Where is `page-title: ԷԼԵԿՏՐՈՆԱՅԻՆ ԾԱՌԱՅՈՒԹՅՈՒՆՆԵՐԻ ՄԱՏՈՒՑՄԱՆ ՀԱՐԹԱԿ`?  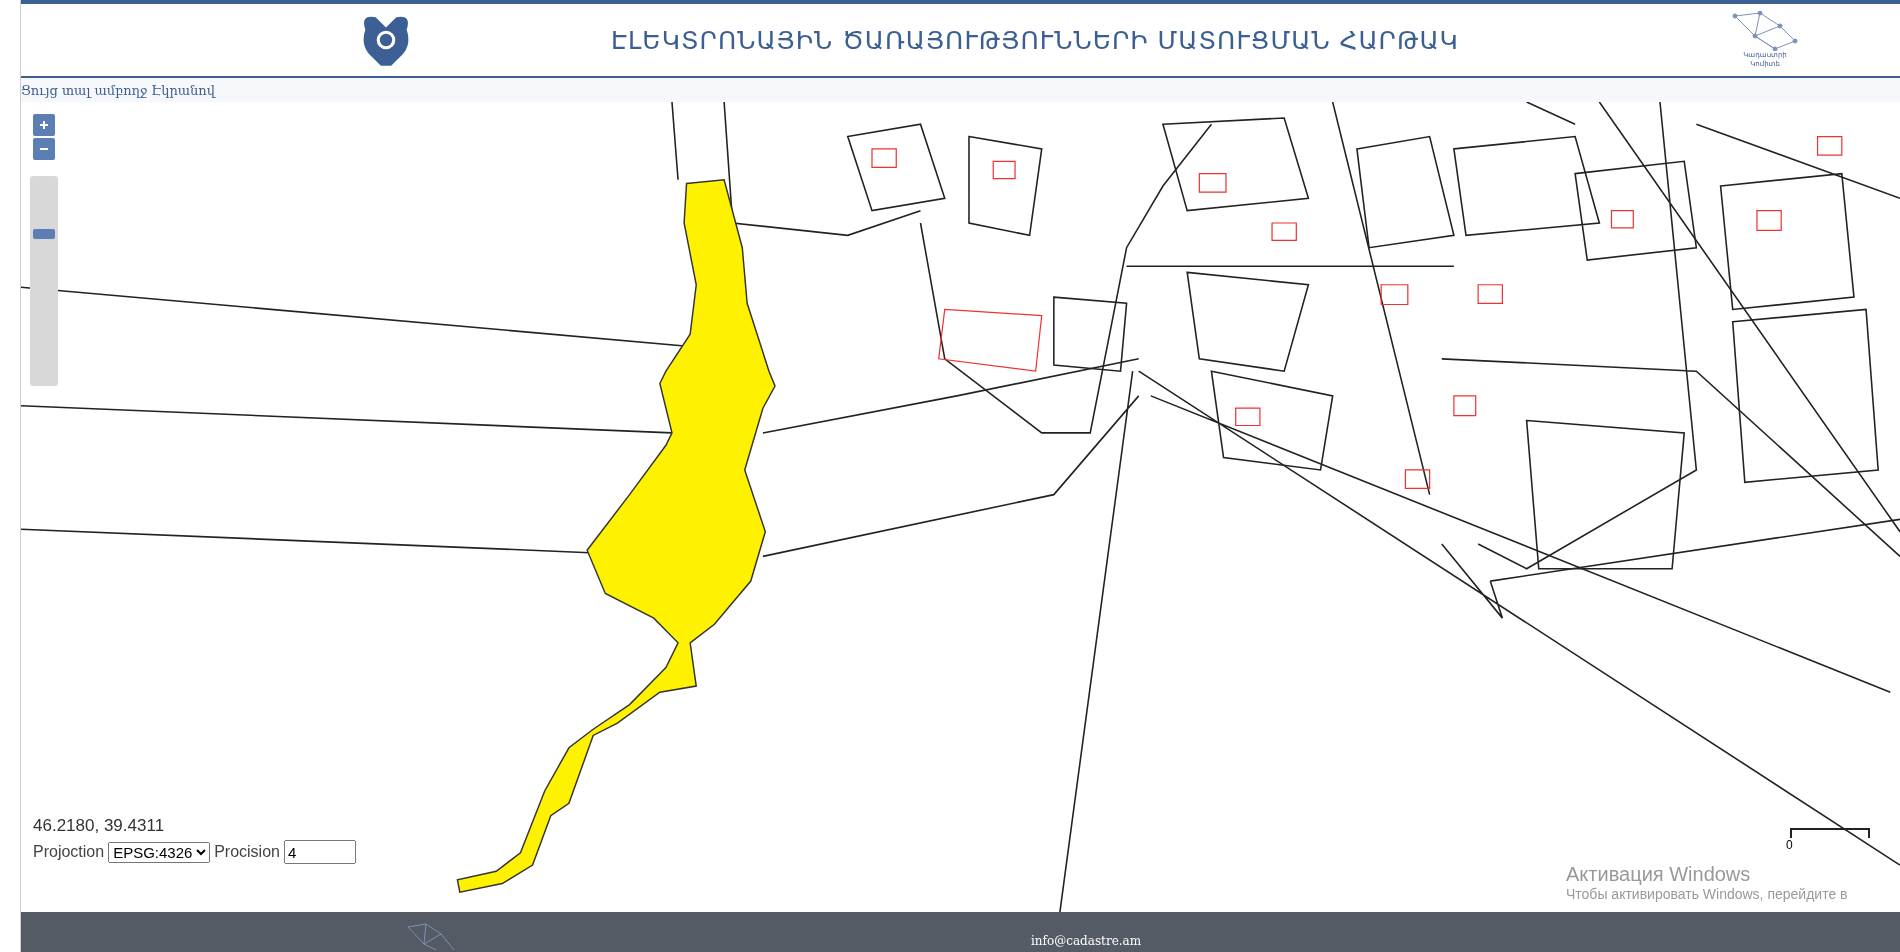 page-title: ԷԼԵԿՏՐՈՆԱՅԻՆ ԾԱՌԱՅՈՒԹՅՈՒՆՆԵՐԻ ՄԱՏՈՒՑՄԱՆ ՀԱՐԹԱԿ is located at coordinates (1035, 40).